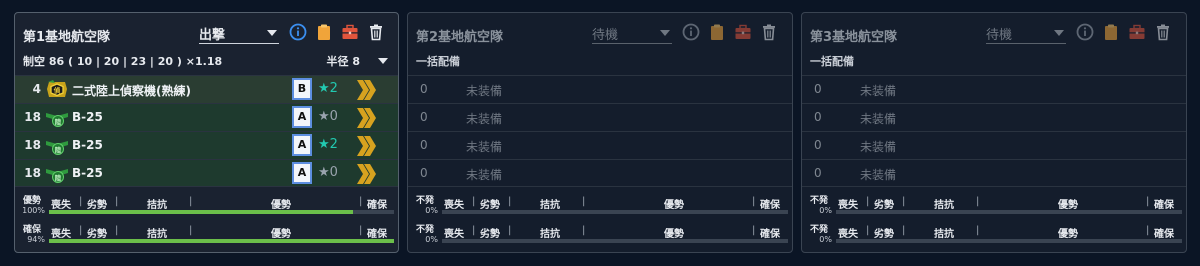 This screenshot has width=1200, height=266. I want to click on panel-header: 第3基地航空隊 待機, so click(994, 35).